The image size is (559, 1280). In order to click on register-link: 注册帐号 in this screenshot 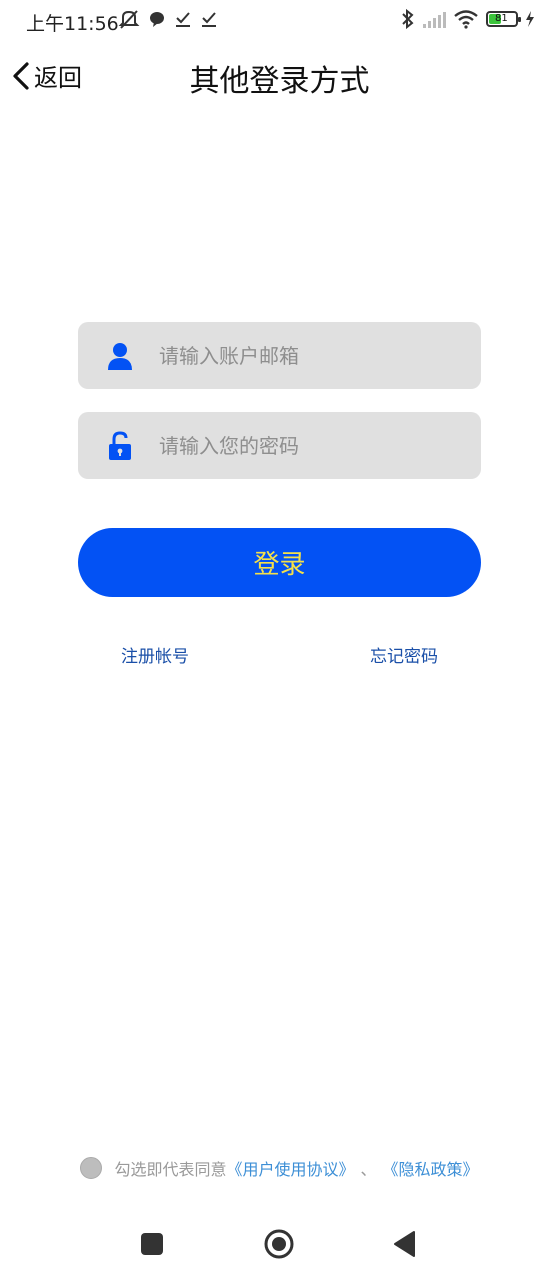, I will do `click(155, 654)`.